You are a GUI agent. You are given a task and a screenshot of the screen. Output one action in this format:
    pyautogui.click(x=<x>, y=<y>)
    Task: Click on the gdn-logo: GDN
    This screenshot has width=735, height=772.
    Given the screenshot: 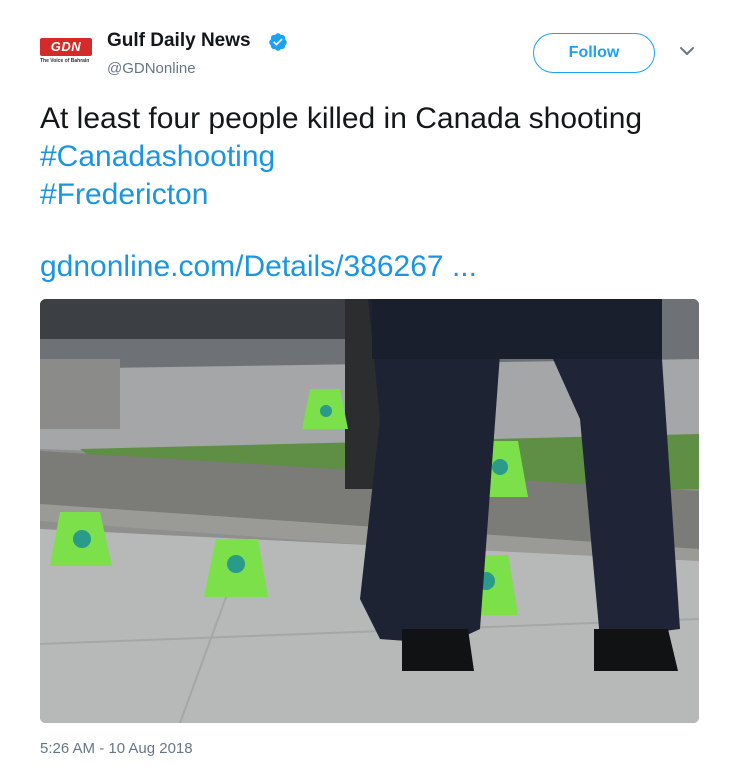 What is the action you would take?
    pyautogui.click(x=66, y=47)
    